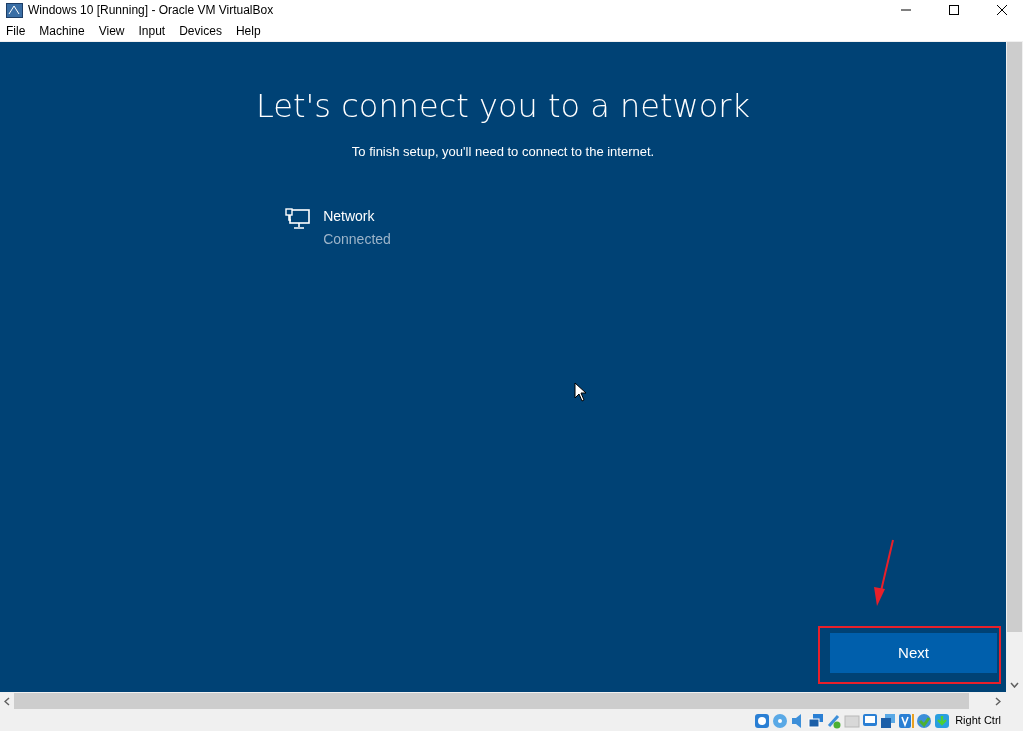  I want to click on menu-item: Devices, so click(200, 30).